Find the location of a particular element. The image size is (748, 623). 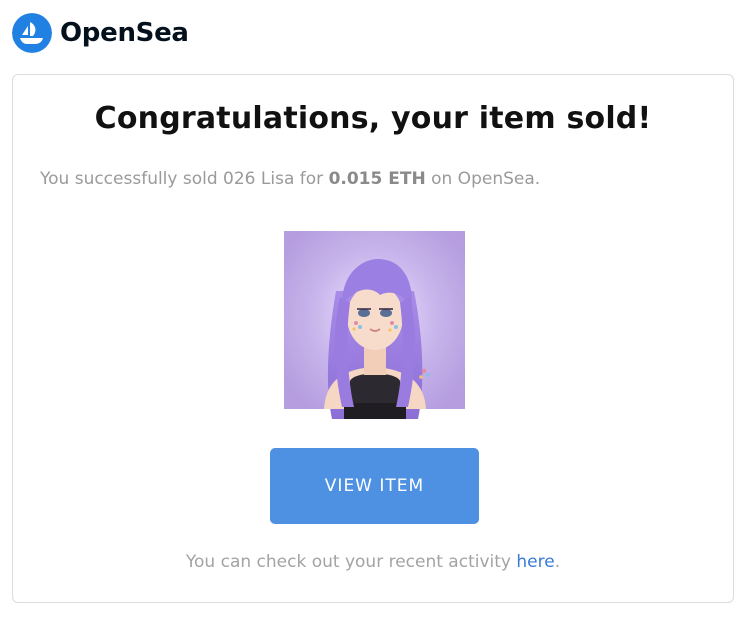

footer-suffix: . is located at coordinates (557, 562).